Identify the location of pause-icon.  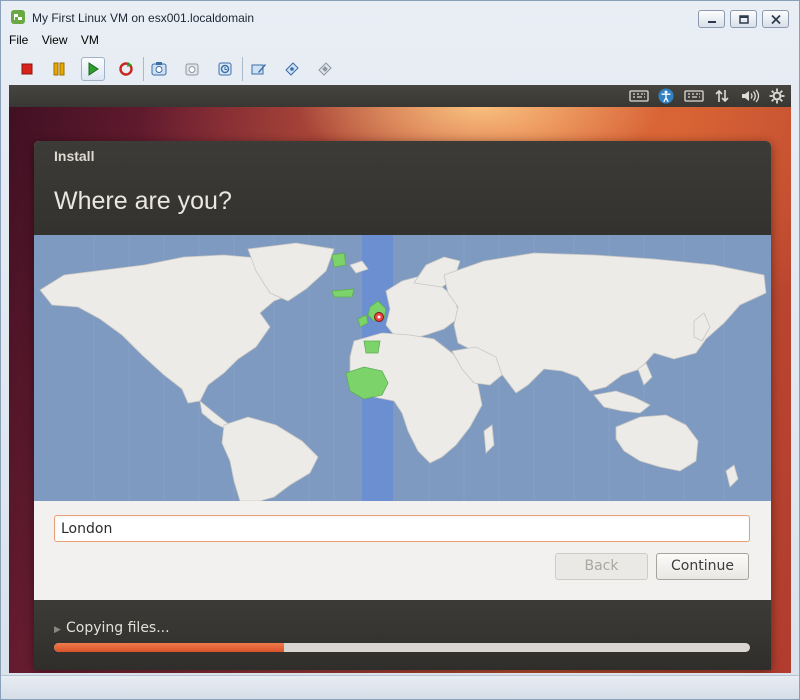
(59, 69).